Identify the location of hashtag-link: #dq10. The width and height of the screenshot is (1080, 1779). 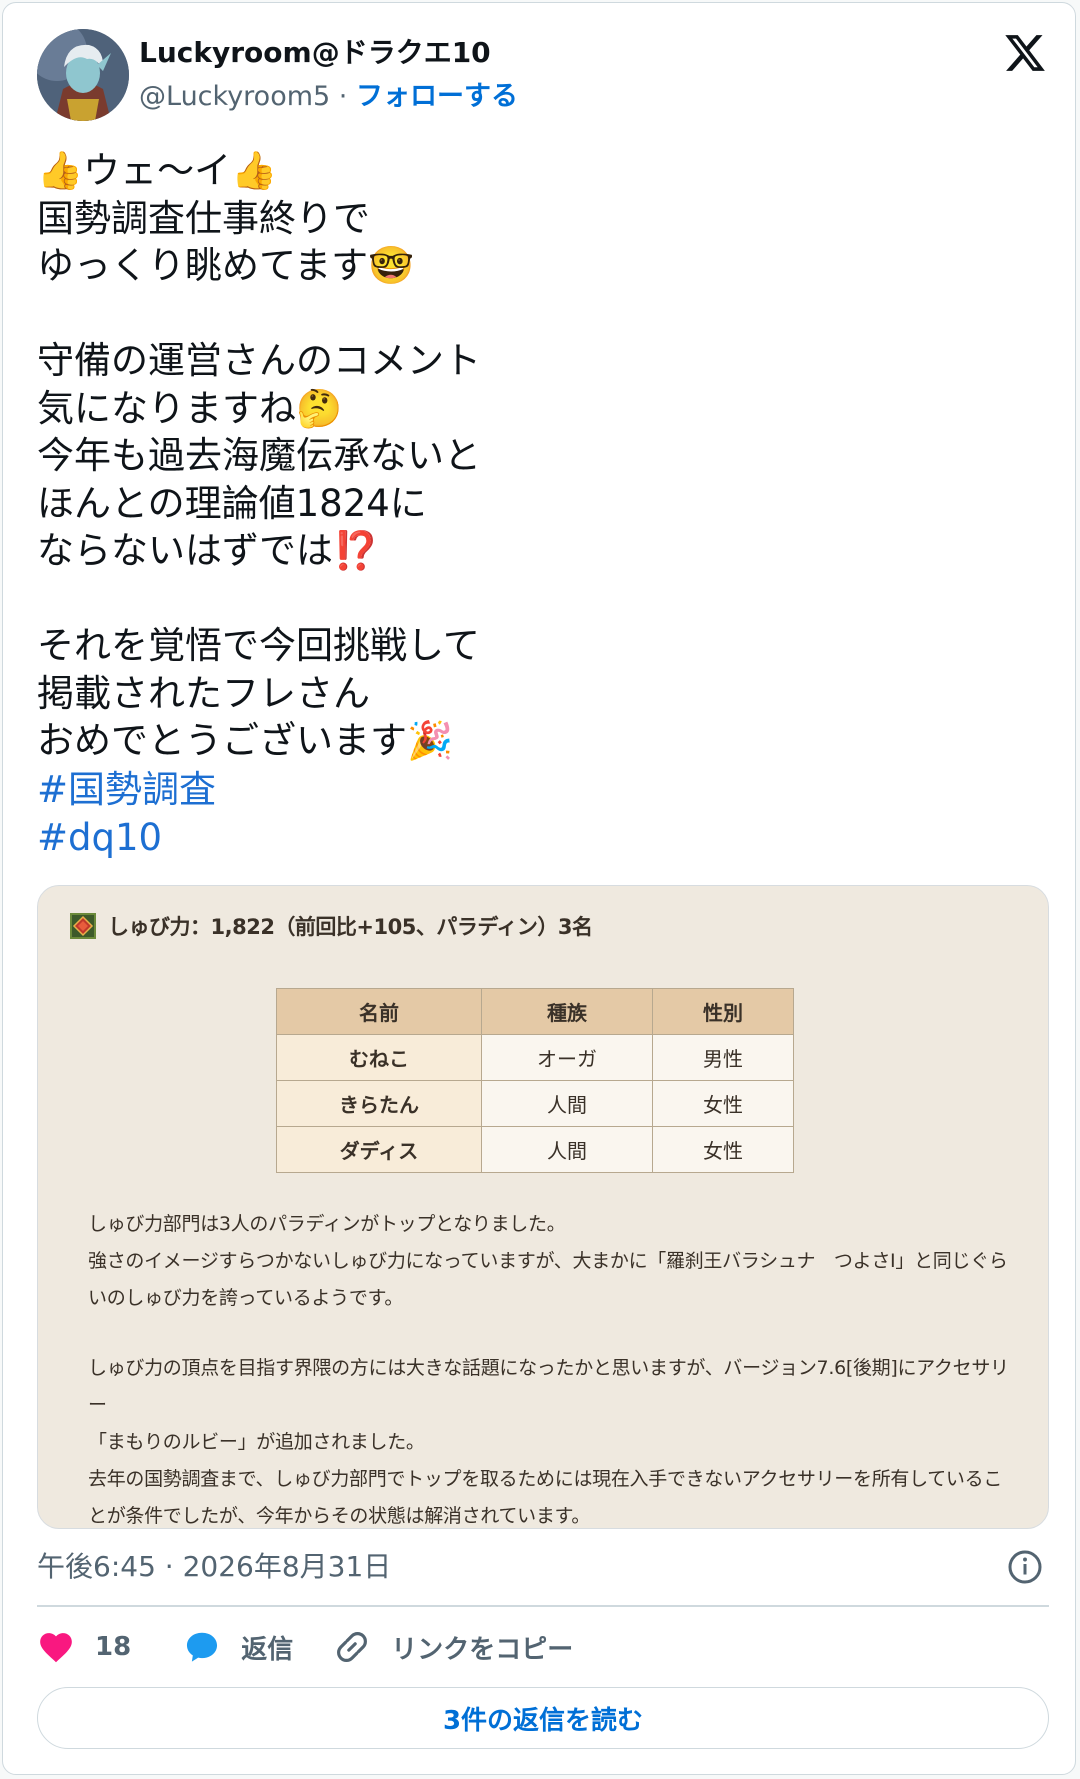
(126, 838).